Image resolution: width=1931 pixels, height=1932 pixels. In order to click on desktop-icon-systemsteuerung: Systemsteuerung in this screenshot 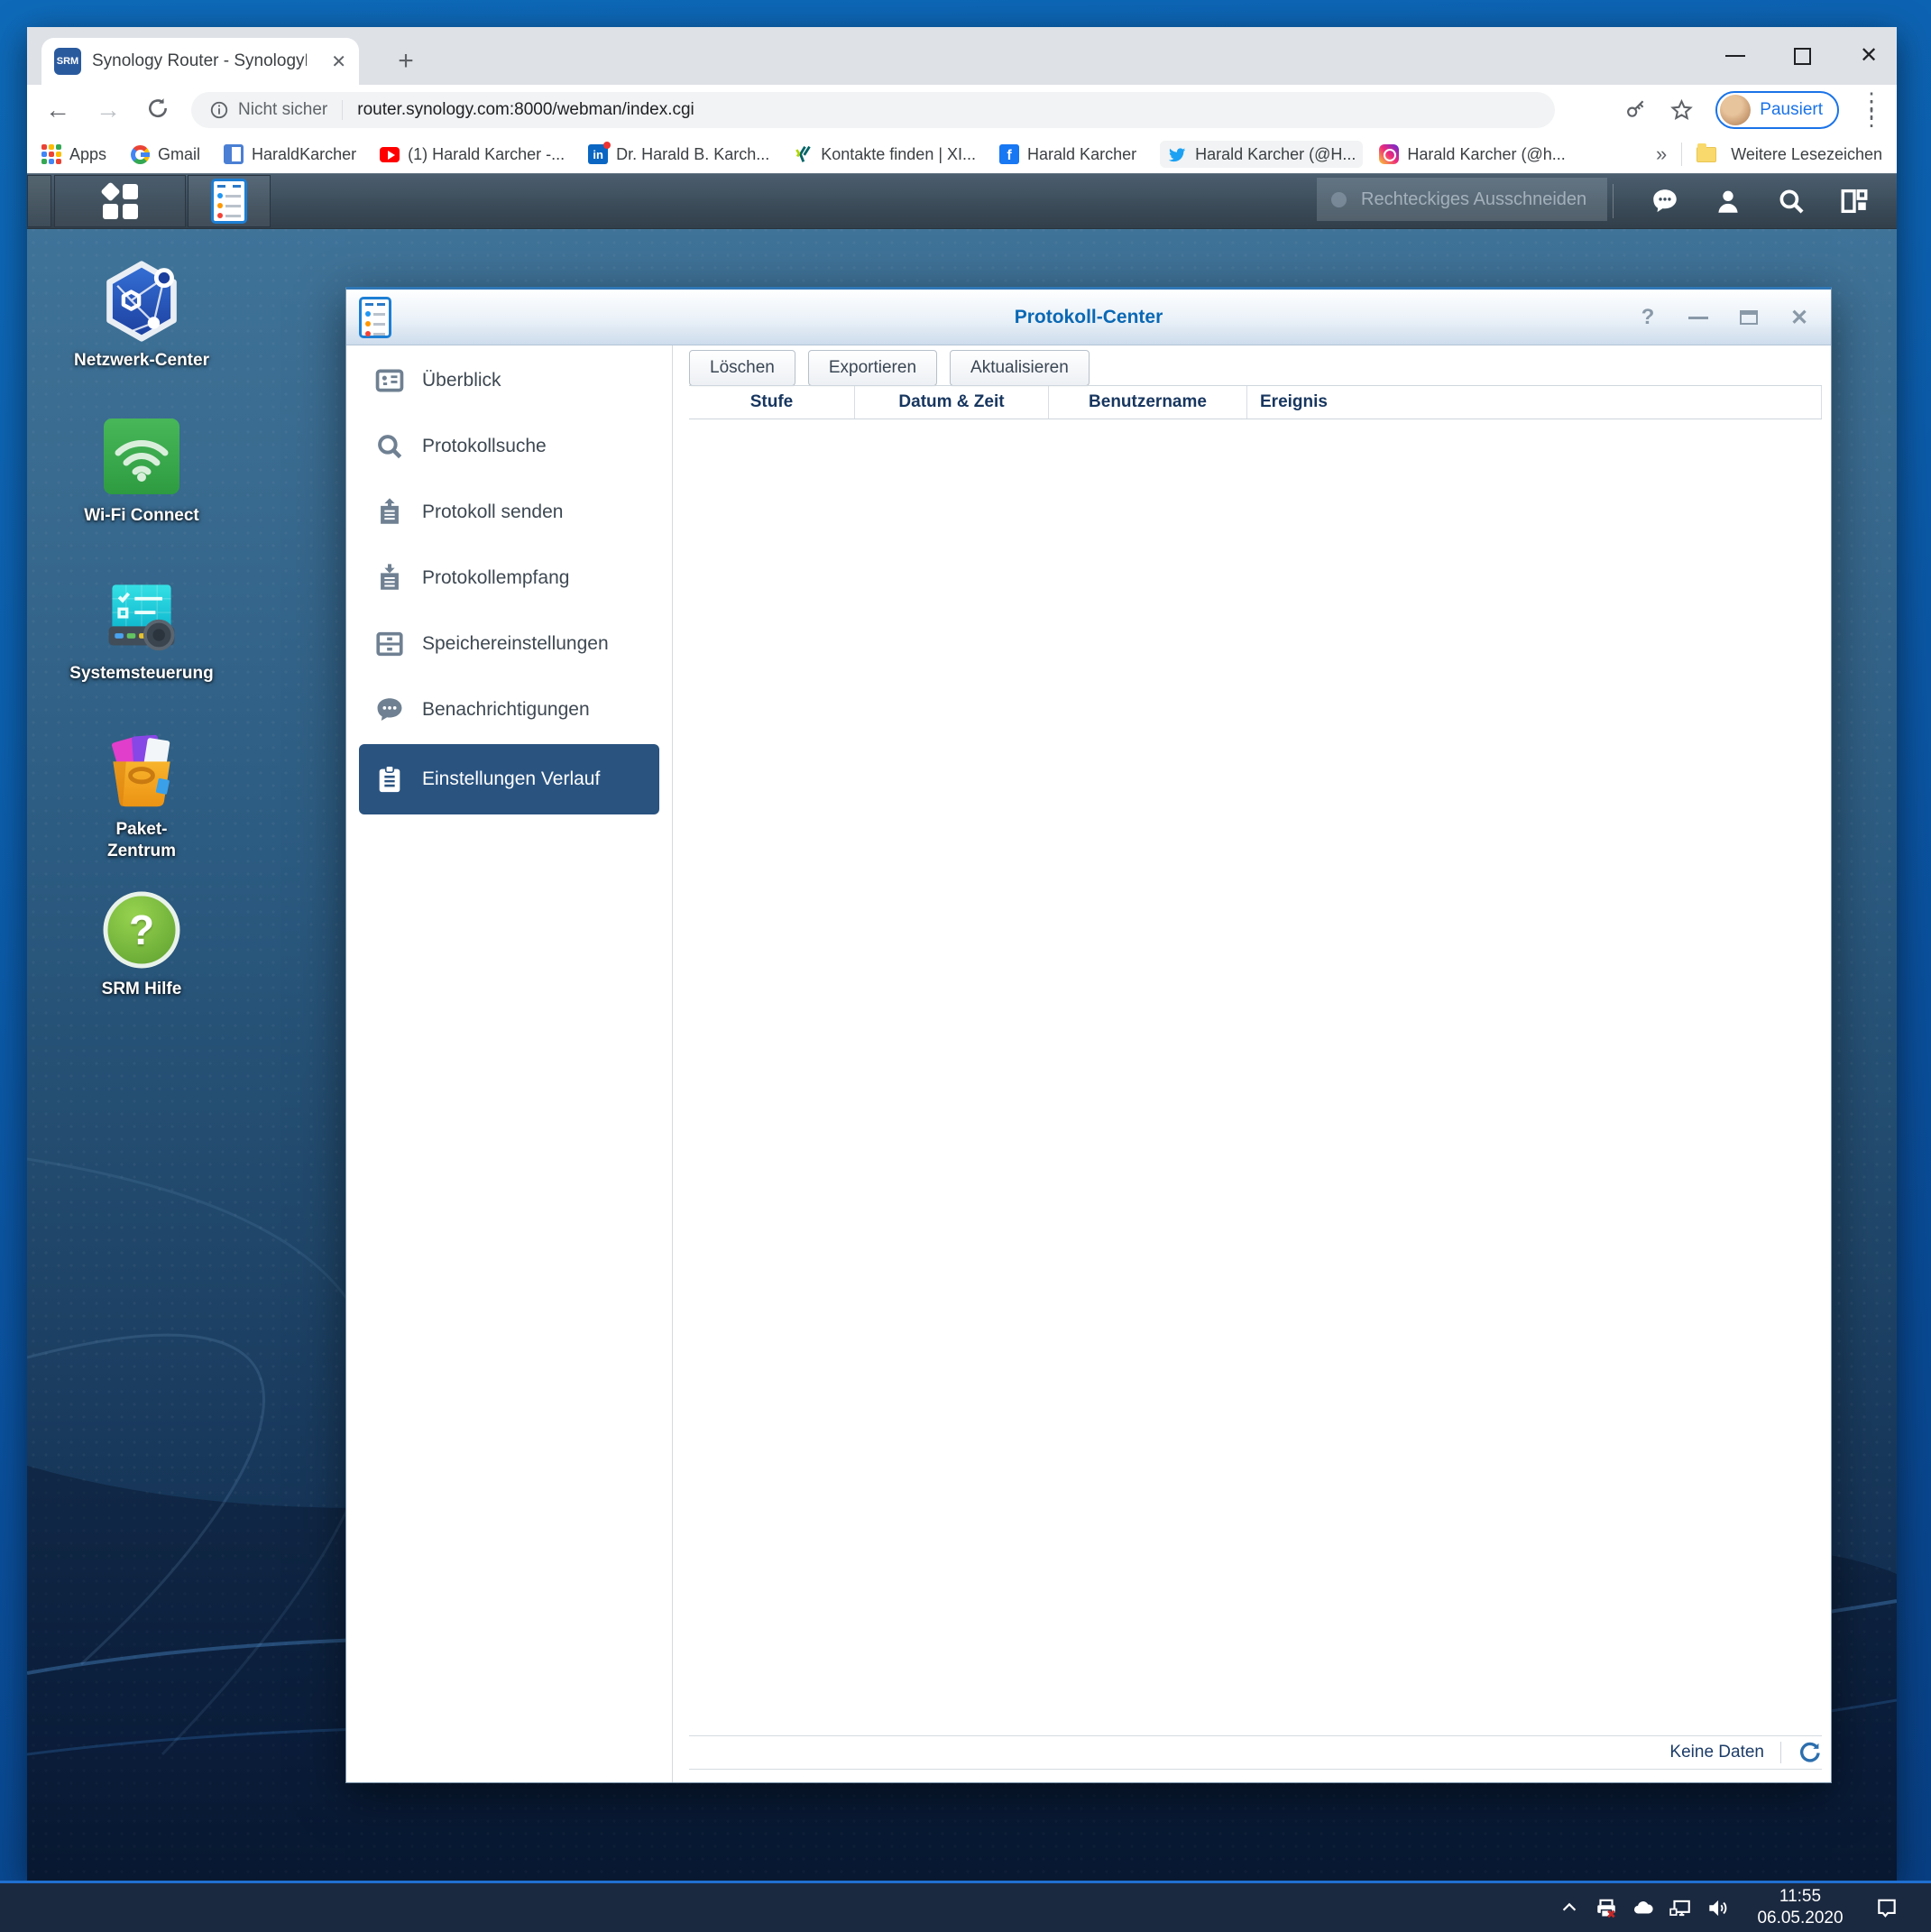, I will do `click(141, 629)`.